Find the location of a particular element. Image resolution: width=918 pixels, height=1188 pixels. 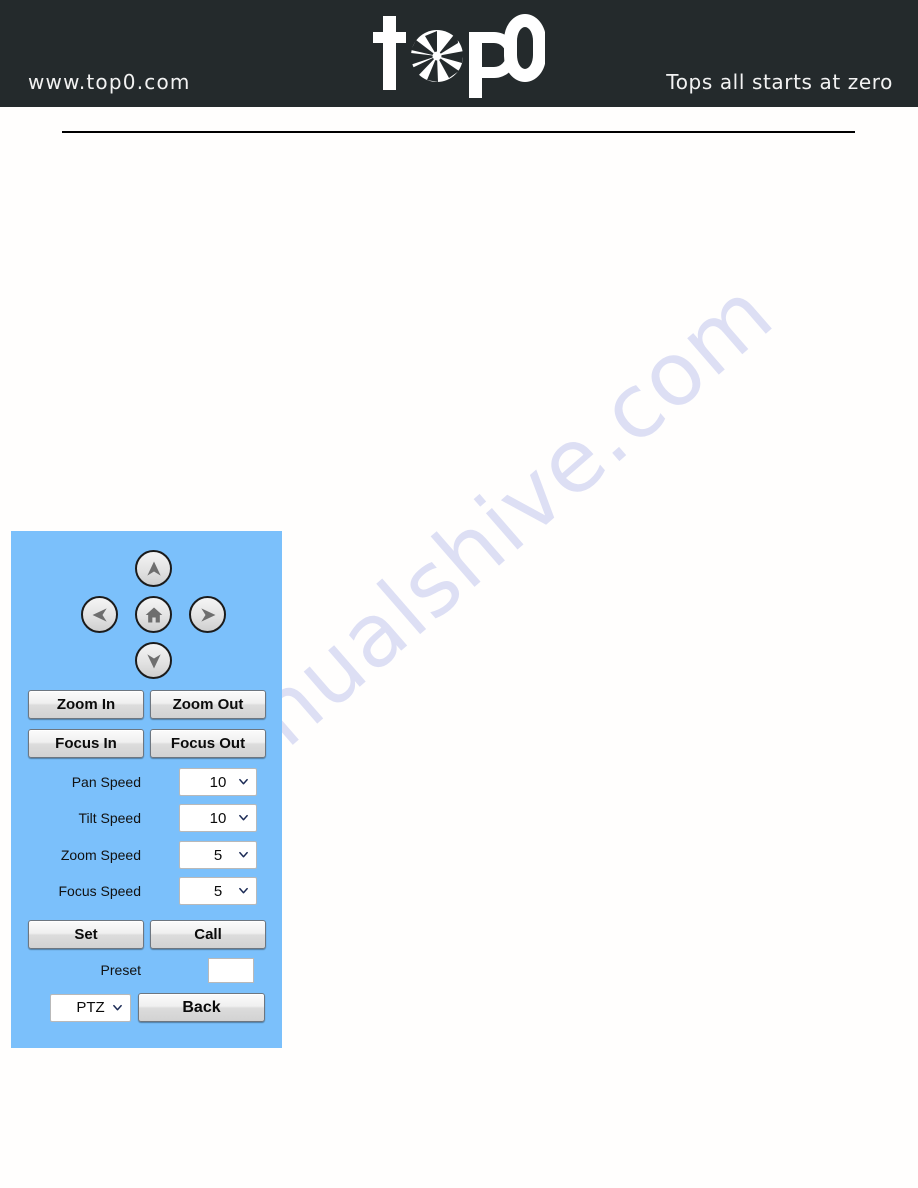

zoom-out-button: Zoom Out is located at coordinates (208, 704).